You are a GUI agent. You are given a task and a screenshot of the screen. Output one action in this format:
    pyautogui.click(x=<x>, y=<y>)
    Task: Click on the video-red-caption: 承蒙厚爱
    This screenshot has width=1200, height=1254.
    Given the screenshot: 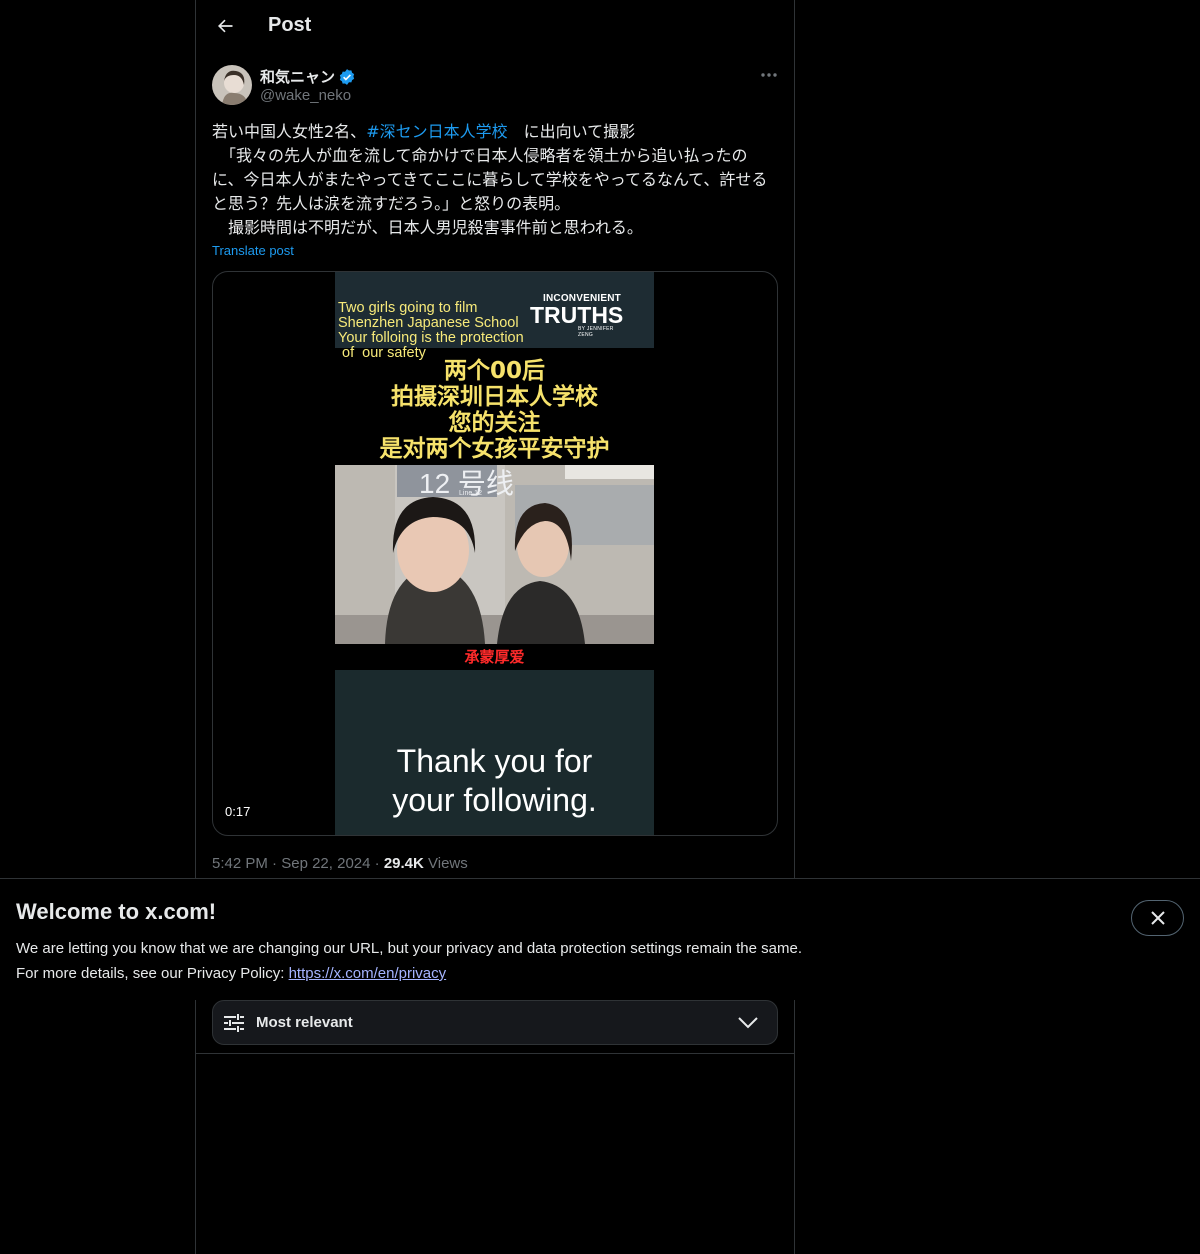 What is the action you would take?
    pyautogui.click(x=494, y=657)
    